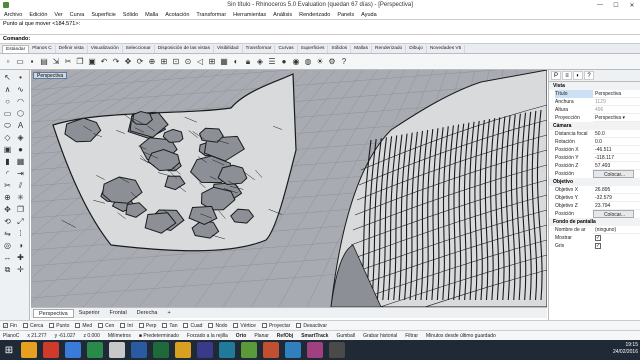 This screenshot has width=640, height=360. What do you see at coordinates (20, 150) in the screenshot?
I see `sphere-icon: ●` at bounding box center [20, 150].